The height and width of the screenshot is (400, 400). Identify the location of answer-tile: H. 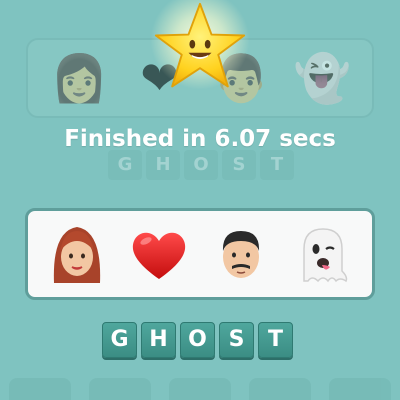
(158, 340).